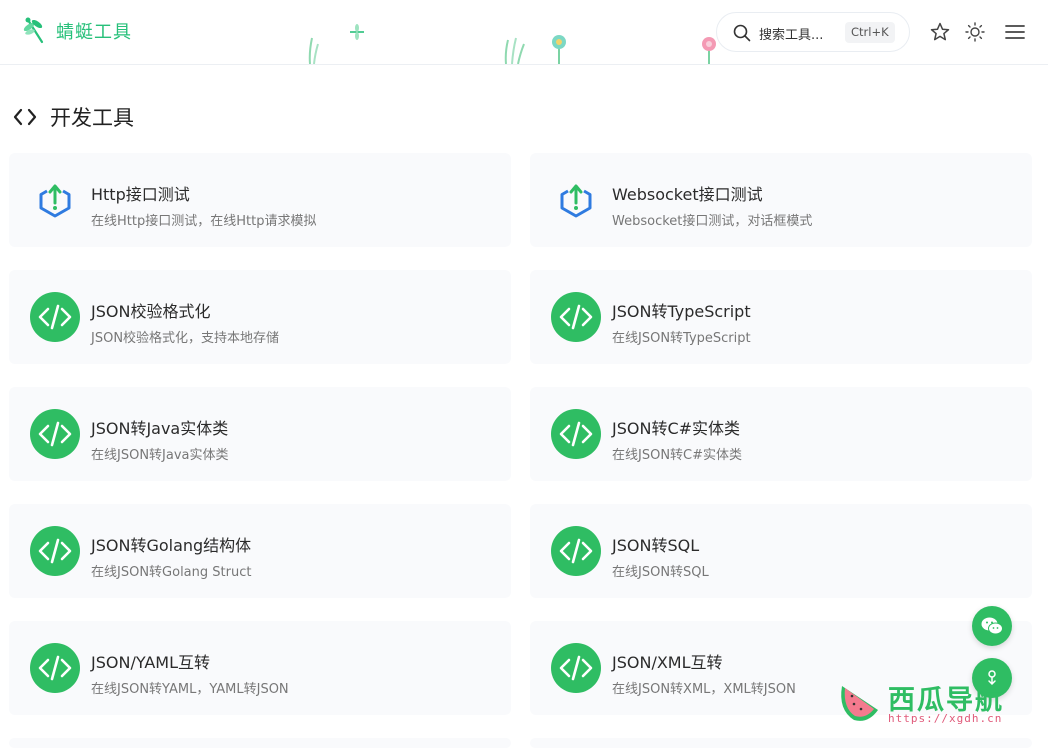  Describe the element at coordinates (524, 32) in the screenshot. I see `top-header: 蜻蜓工具 搜索工具... Ctrl+K` at that location.